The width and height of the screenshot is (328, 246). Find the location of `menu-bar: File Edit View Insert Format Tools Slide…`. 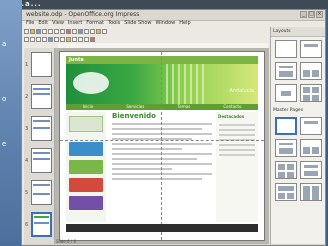

menu-bar: File Edit View Insert Format Tools Slide… is located at coordinates (173, 23).